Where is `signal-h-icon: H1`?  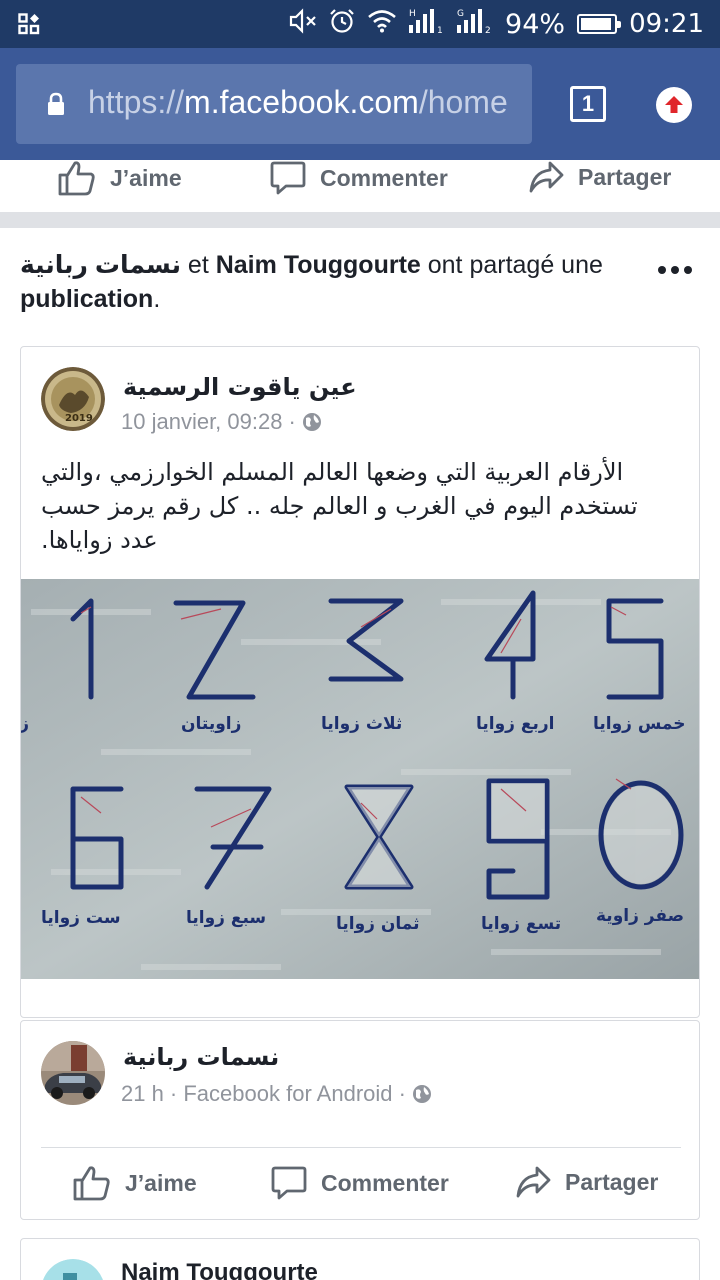 signal-h-icon: H1 is located at coordinates (427, 24).